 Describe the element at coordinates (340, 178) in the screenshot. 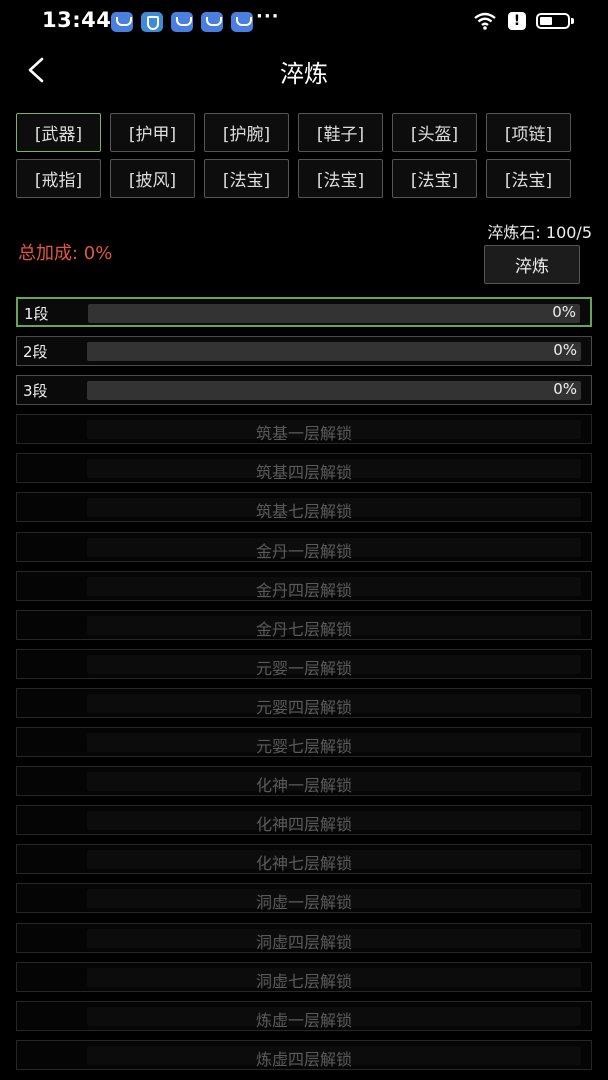

I see `tab-treasure-2: [法宝]` at that location.